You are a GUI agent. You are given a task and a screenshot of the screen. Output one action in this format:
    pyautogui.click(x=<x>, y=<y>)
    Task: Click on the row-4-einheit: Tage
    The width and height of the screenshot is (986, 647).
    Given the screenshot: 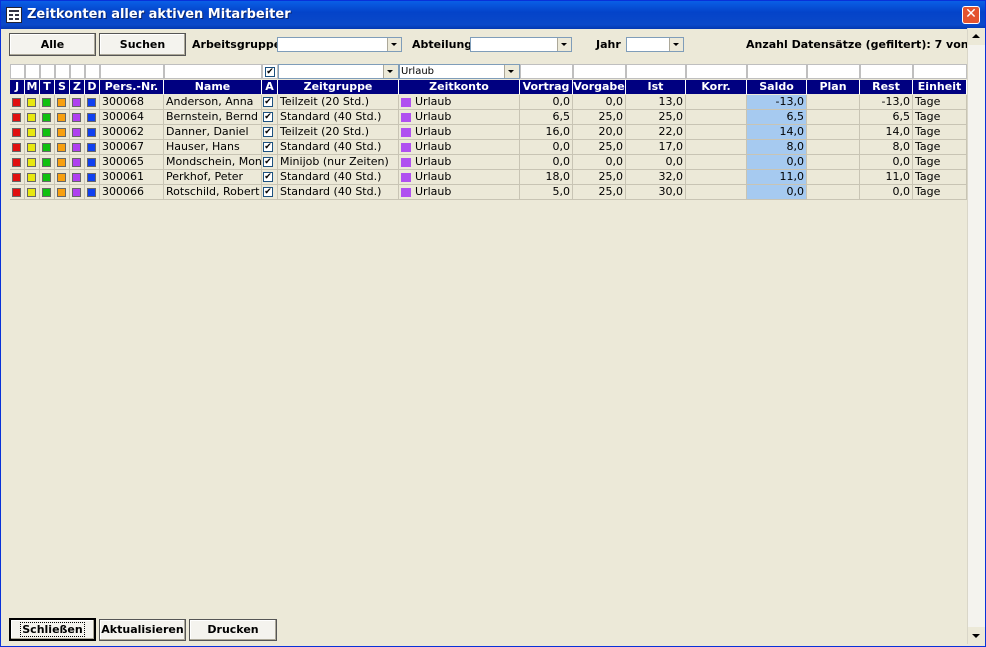 What is the action you would take?
    pyautogui.click(x=940, y=147)
    